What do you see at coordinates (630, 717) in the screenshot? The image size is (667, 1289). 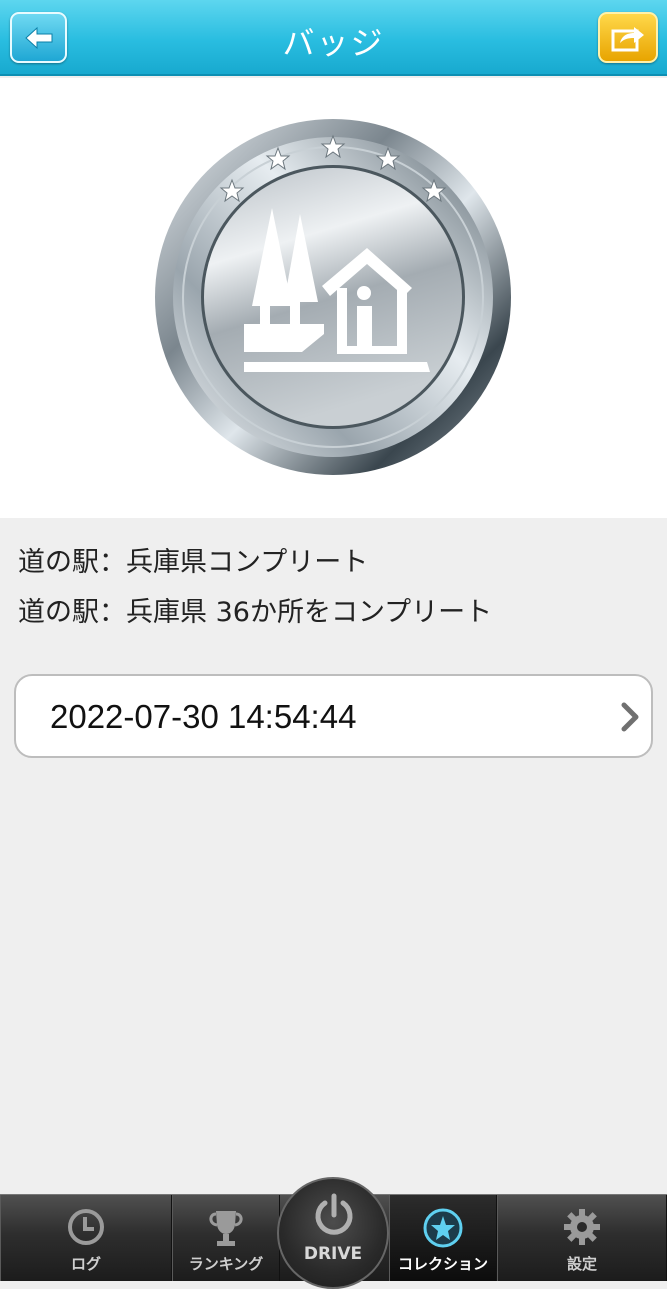 I see `chevron-right-icon` at bounding box center [630, 717].